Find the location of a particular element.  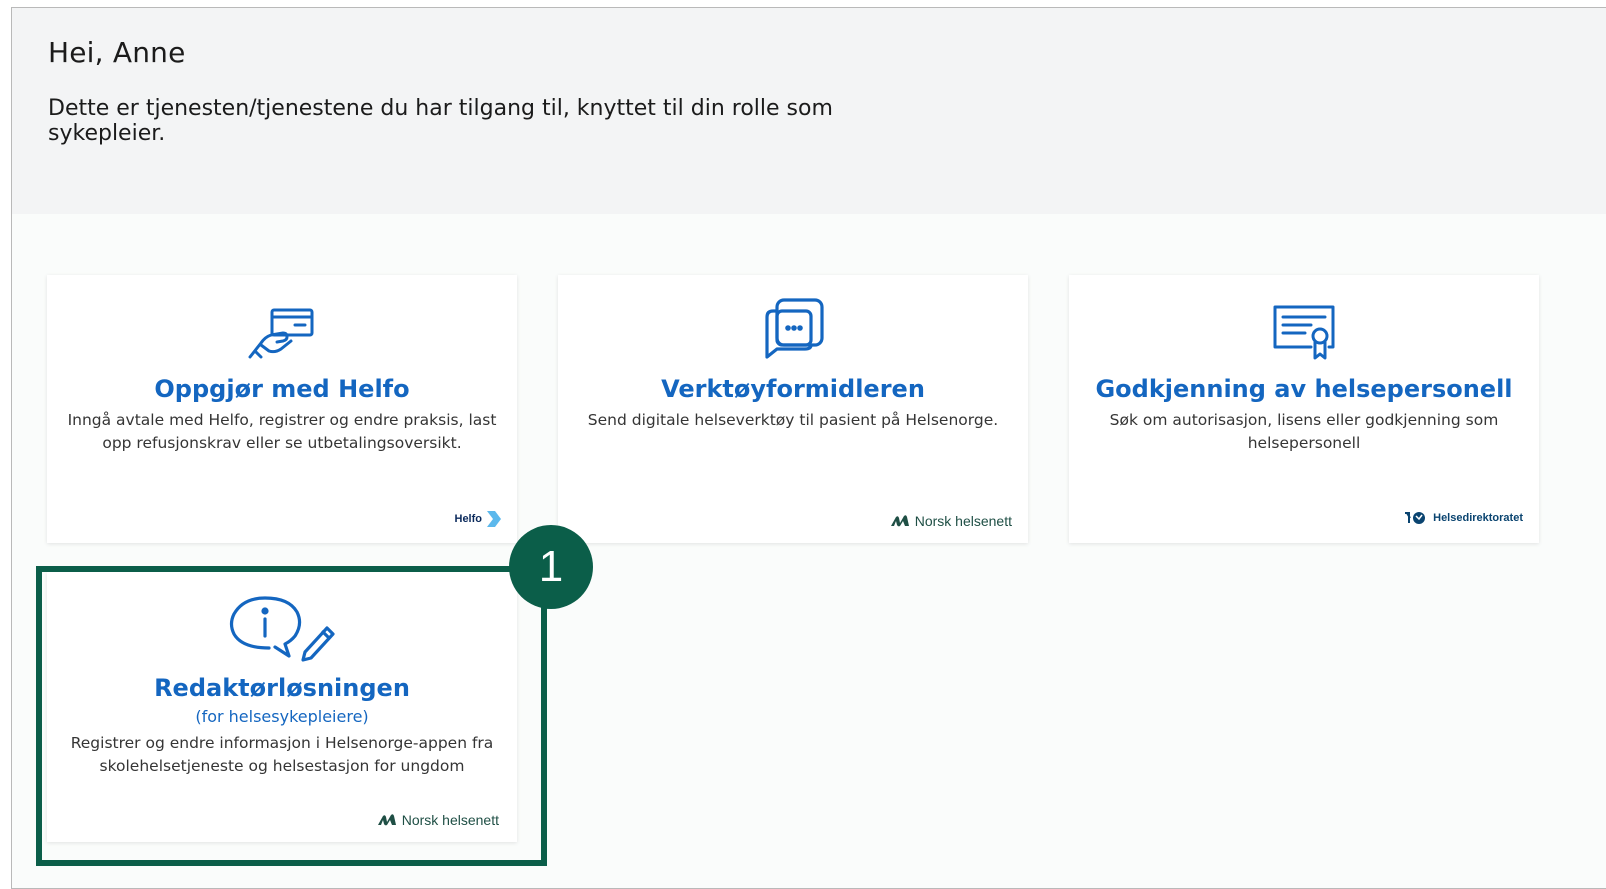

helfo-logo: Helfo is located at coordinates (477, 519).